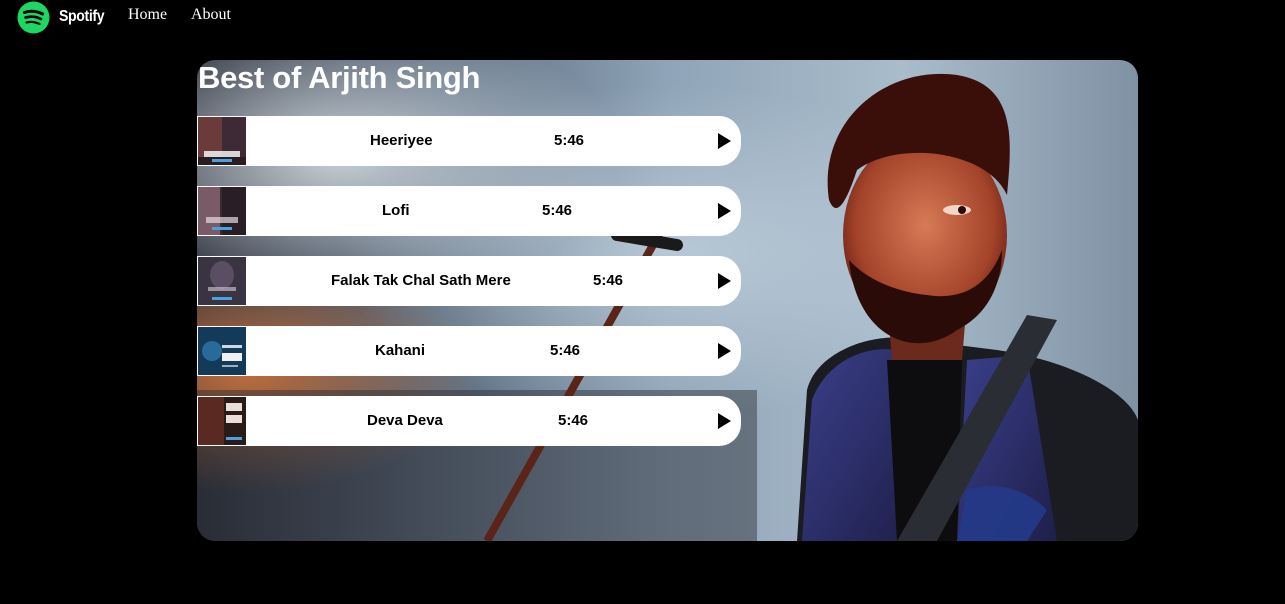 The width and height of the screenshot is (1285, 604). I want to click on brand-name: Spotify, so click(82, 17).